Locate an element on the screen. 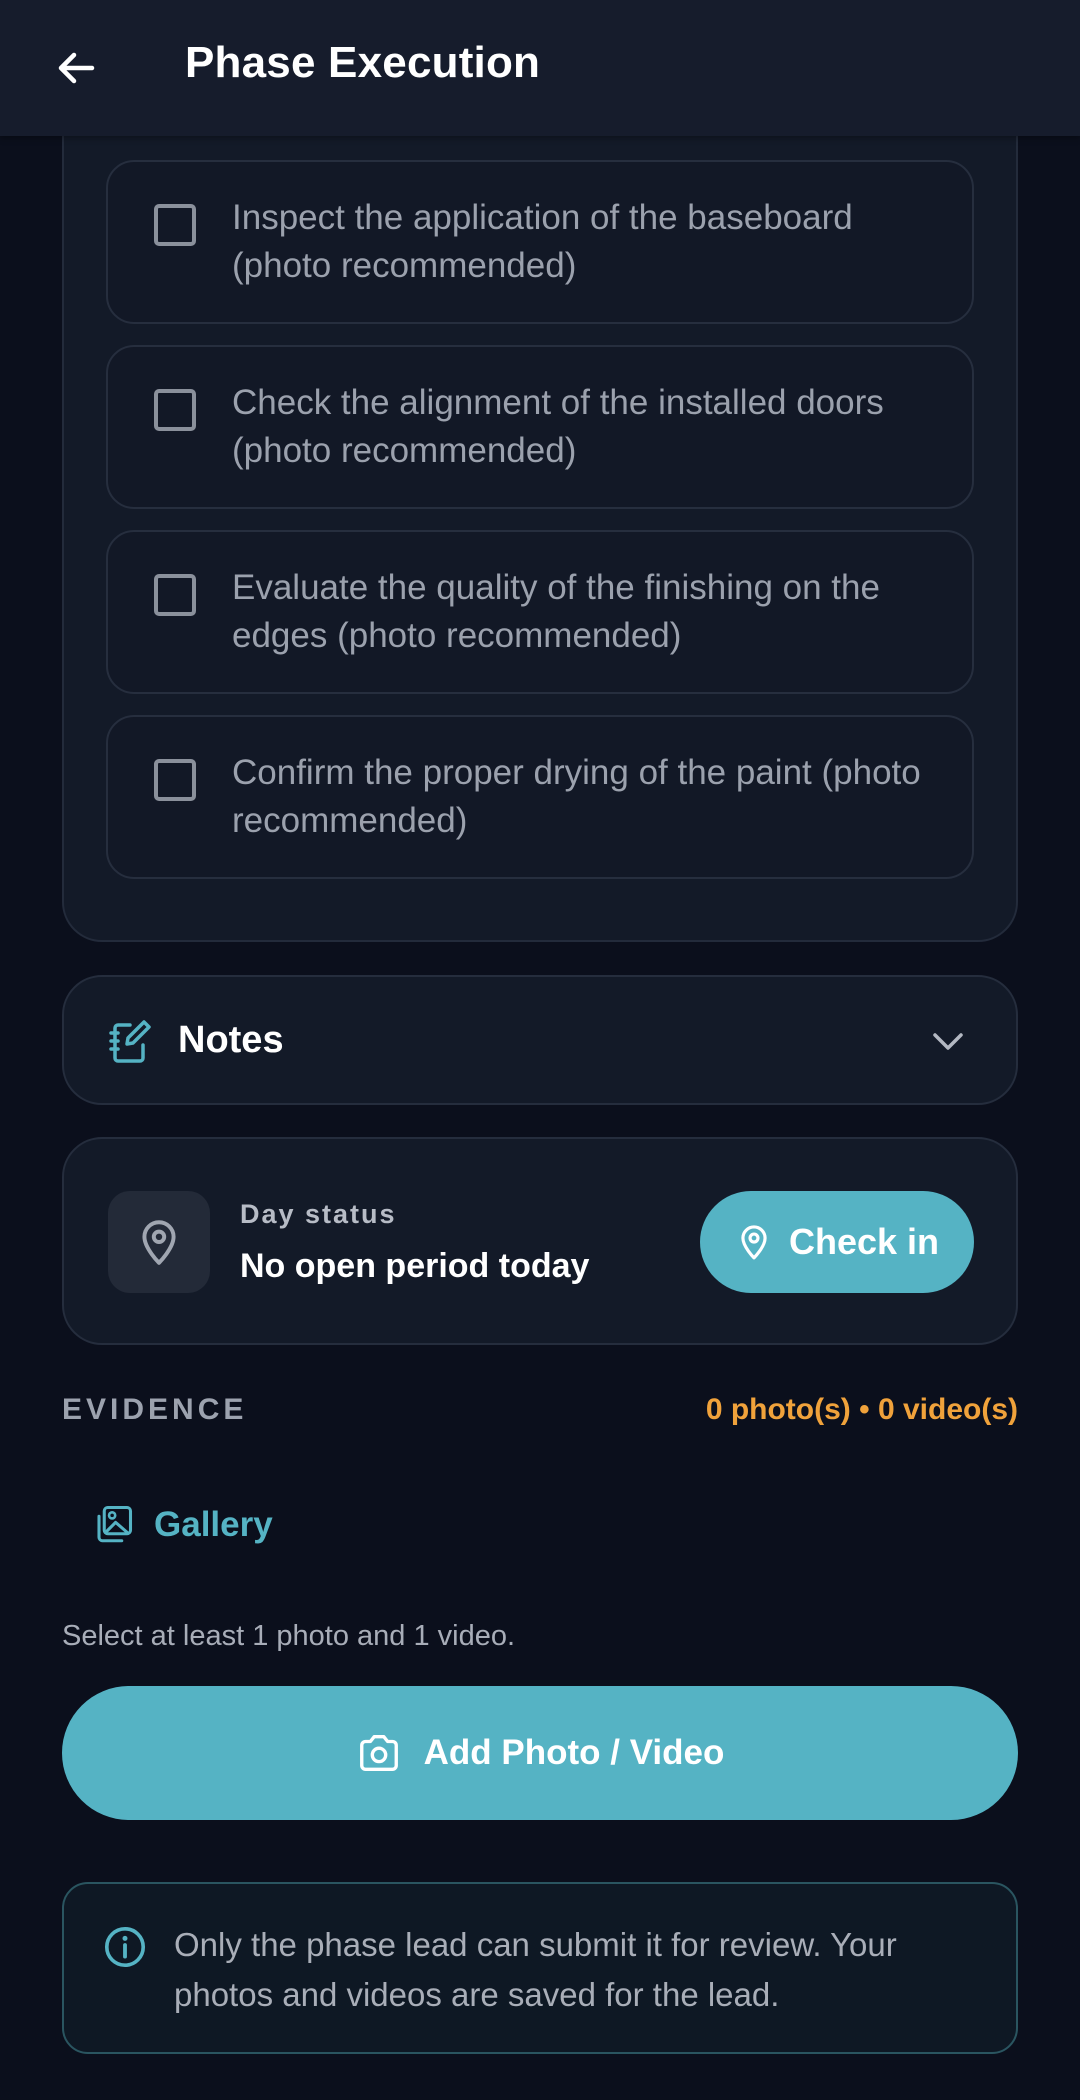  notes-accordion: Notes is located at coordinates (540, 1040).